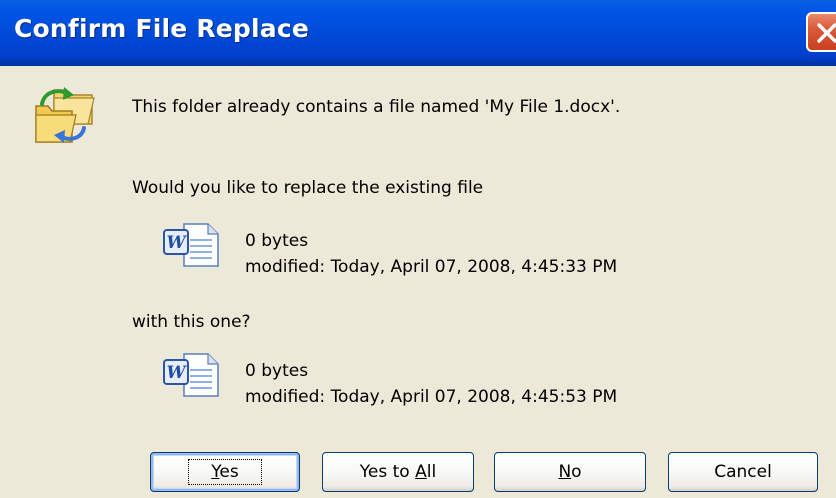  I want to click on with-label: with this one?, so click(191, 322).